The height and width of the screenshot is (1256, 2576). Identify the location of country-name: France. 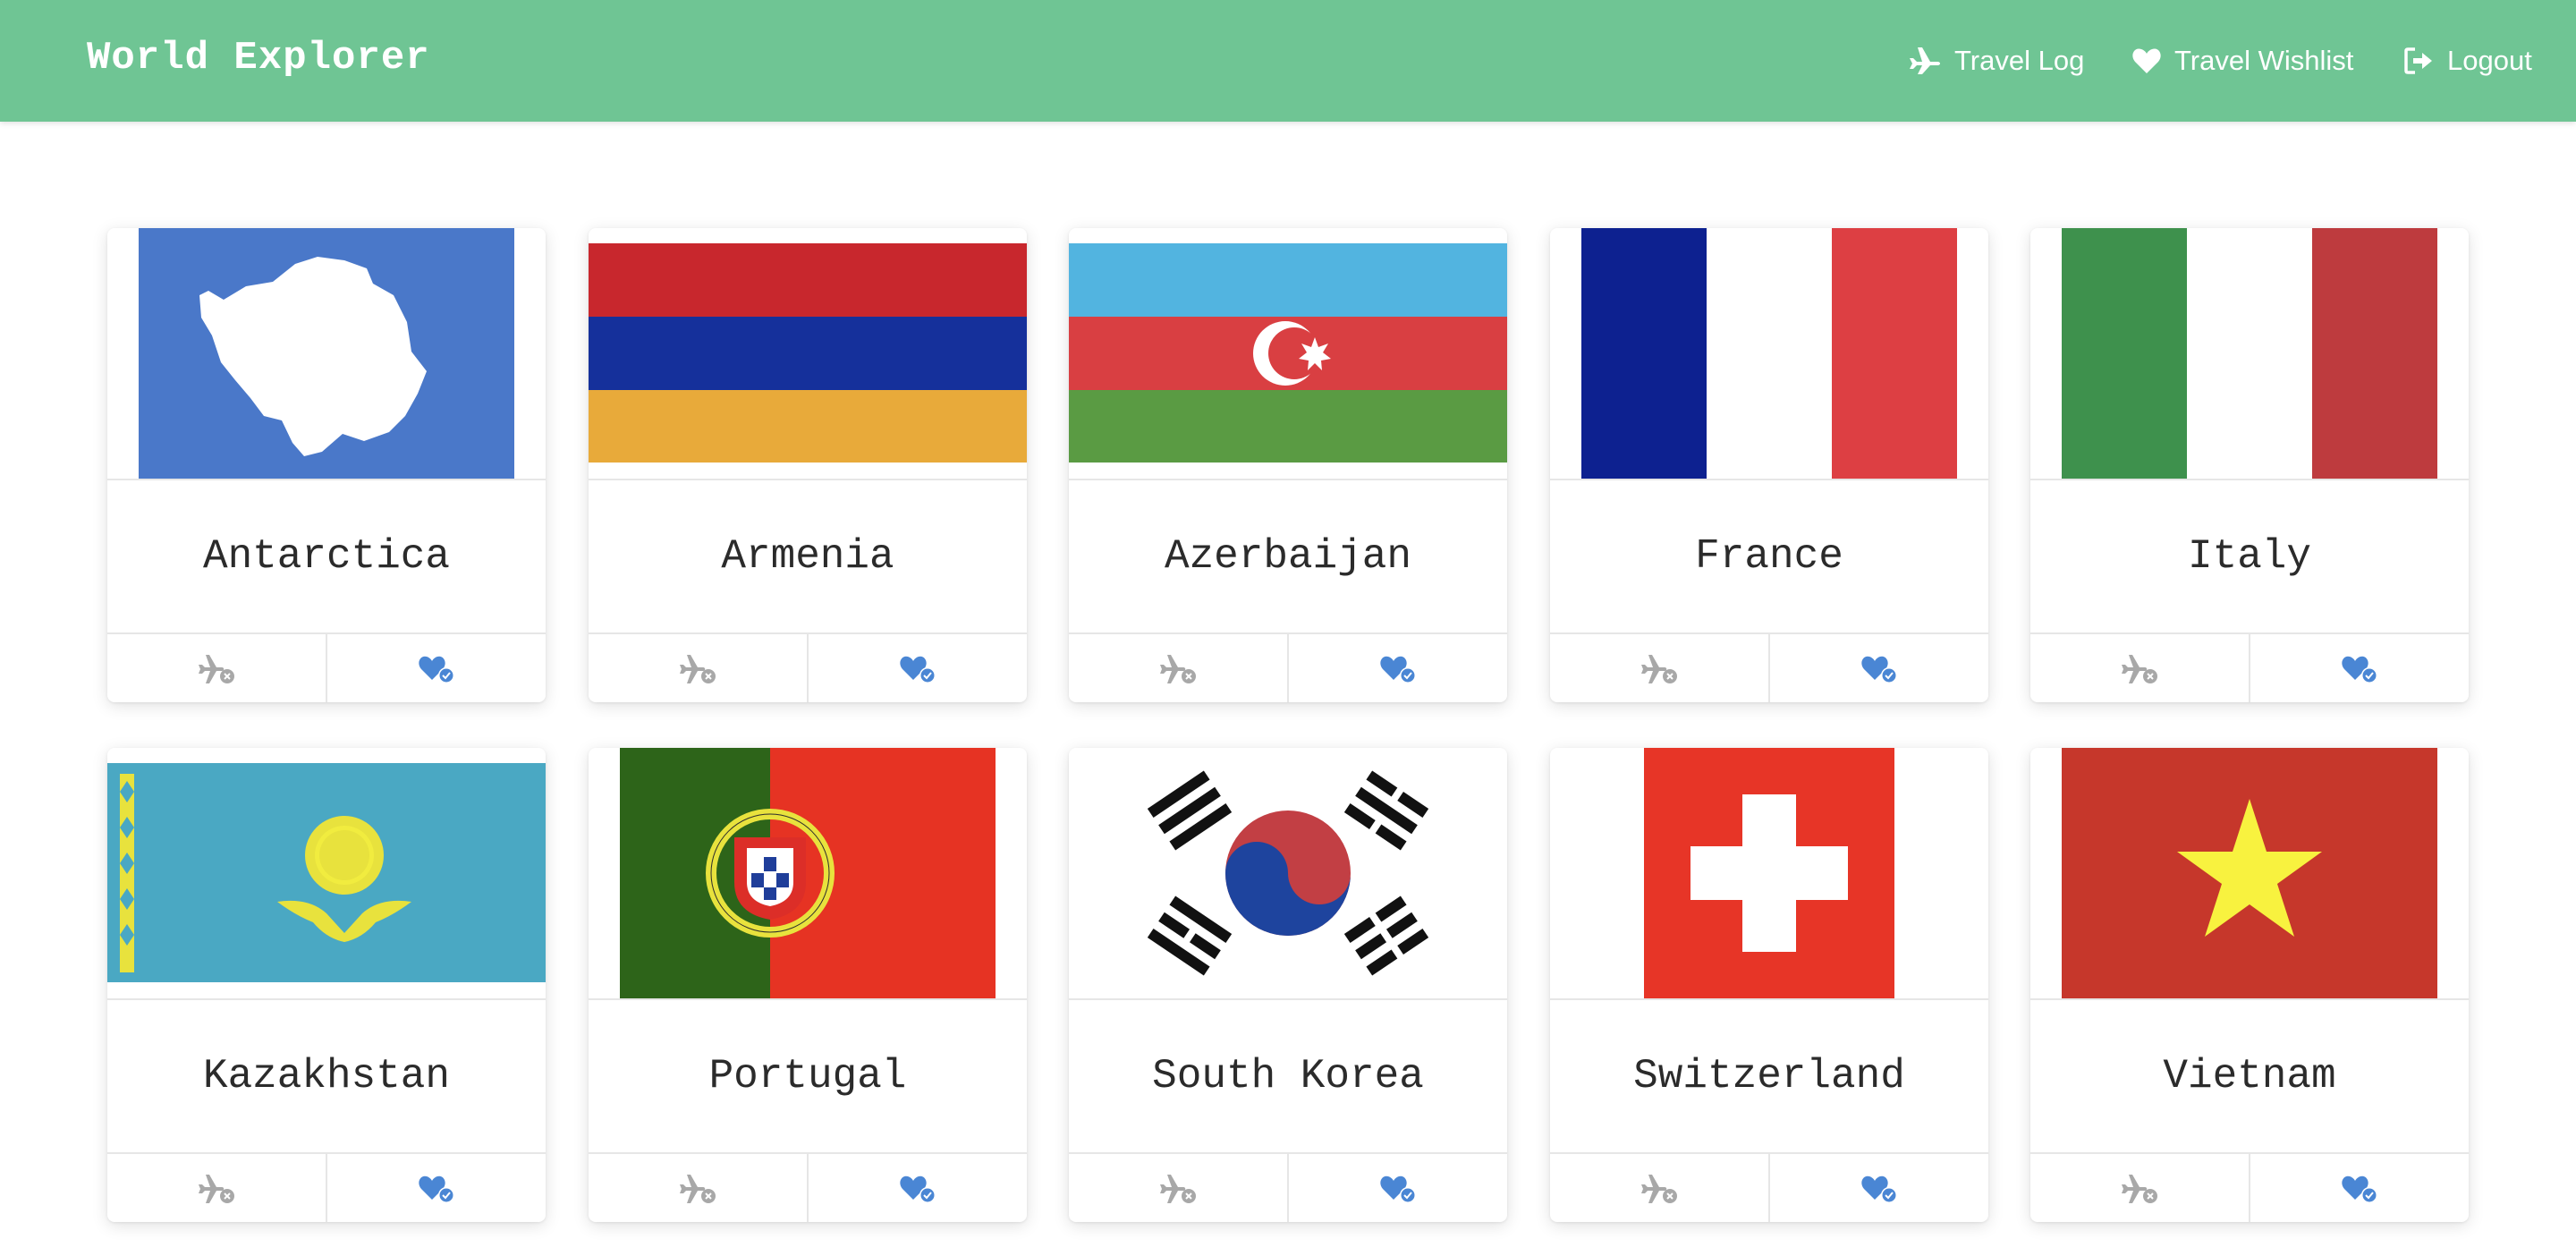
(1769, 556).